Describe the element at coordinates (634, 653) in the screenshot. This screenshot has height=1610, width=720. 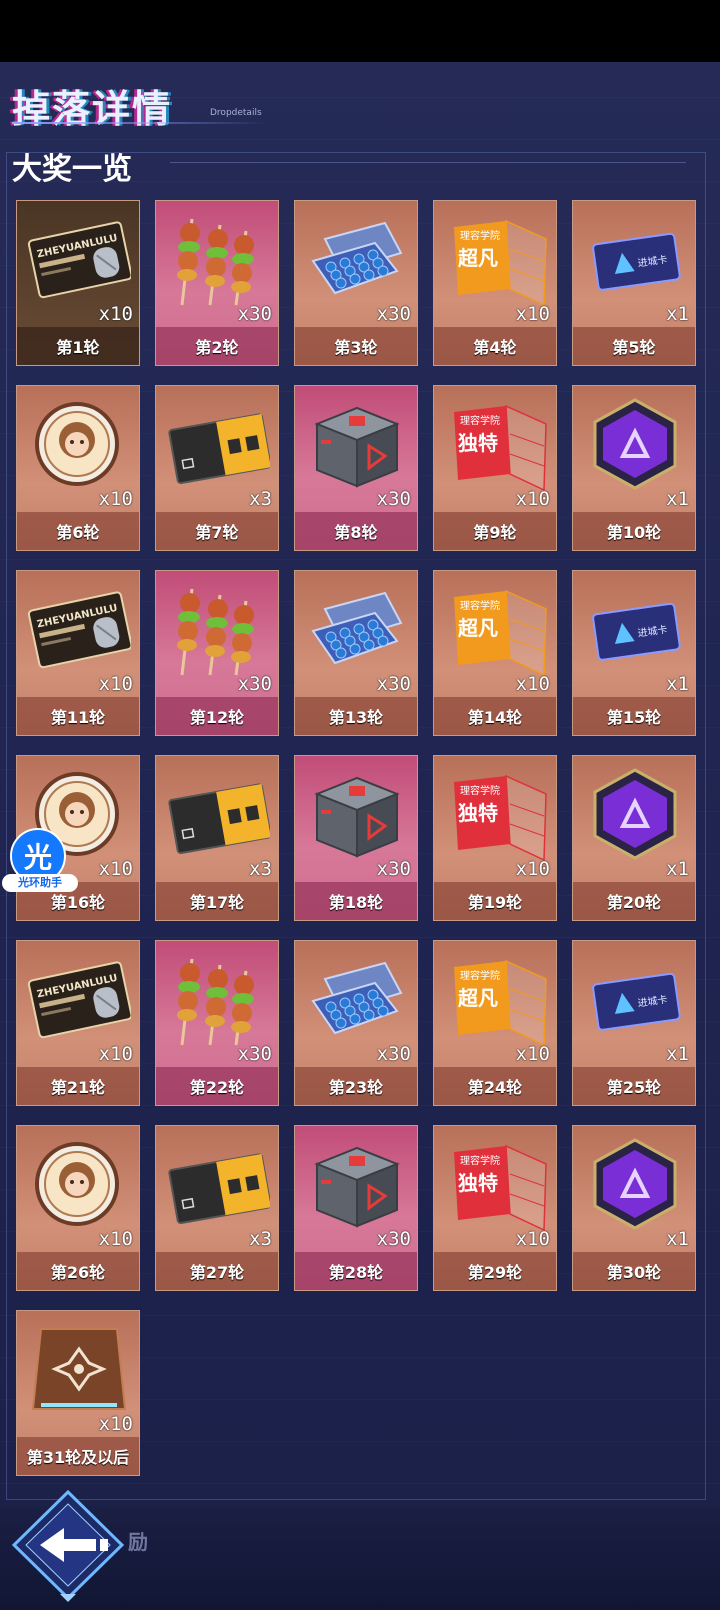
I see `reward-card: 进城卡 x1 第15轮` at that location.